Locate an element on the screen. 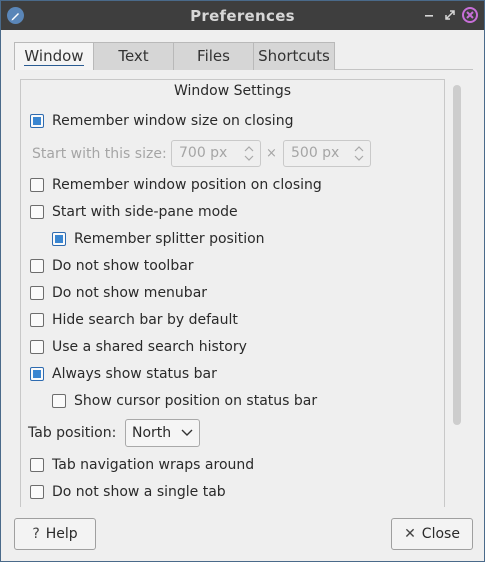 This screenshot has width=485, height=562. tab-divider is located at coordinates (404, 69).